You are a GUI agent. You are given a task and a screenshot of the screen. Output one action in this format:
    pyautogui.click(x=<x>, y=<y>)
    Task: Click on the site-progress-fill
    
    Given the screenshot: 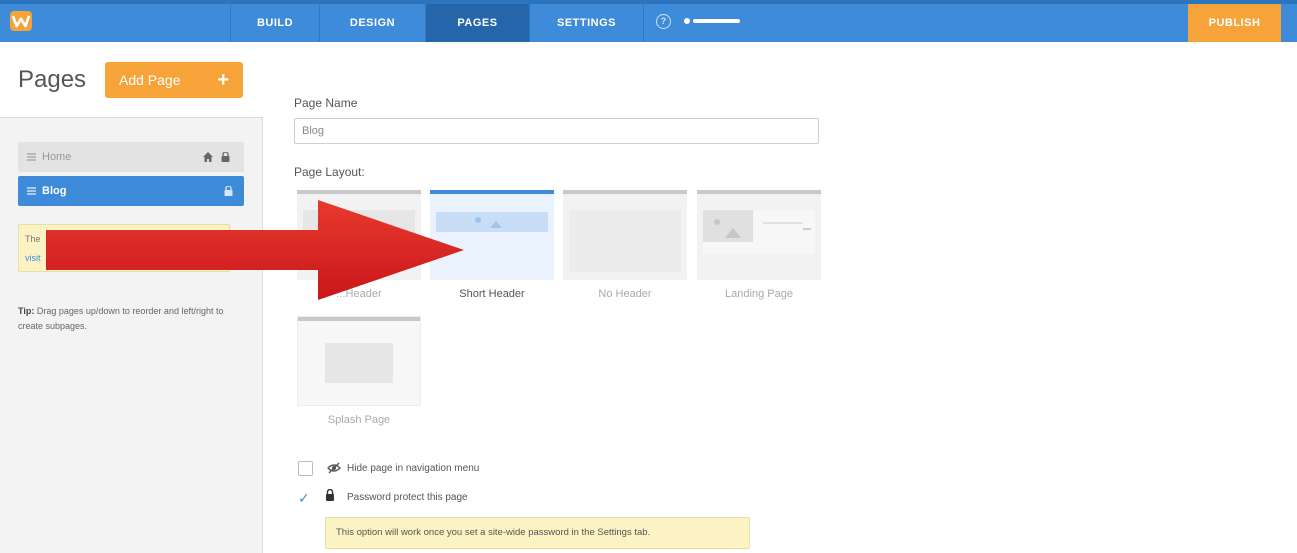 What is the action you would take?
    pyautogui.click(x=716, y=21)
    